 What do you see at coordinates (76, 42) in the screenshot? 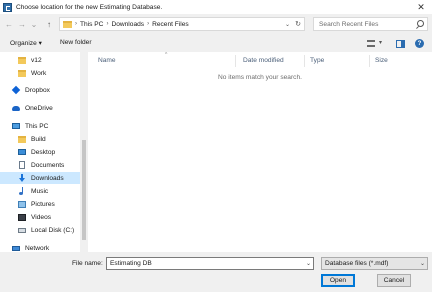
I see `new-folder-button: New folder` at bounding box center [76, 42].